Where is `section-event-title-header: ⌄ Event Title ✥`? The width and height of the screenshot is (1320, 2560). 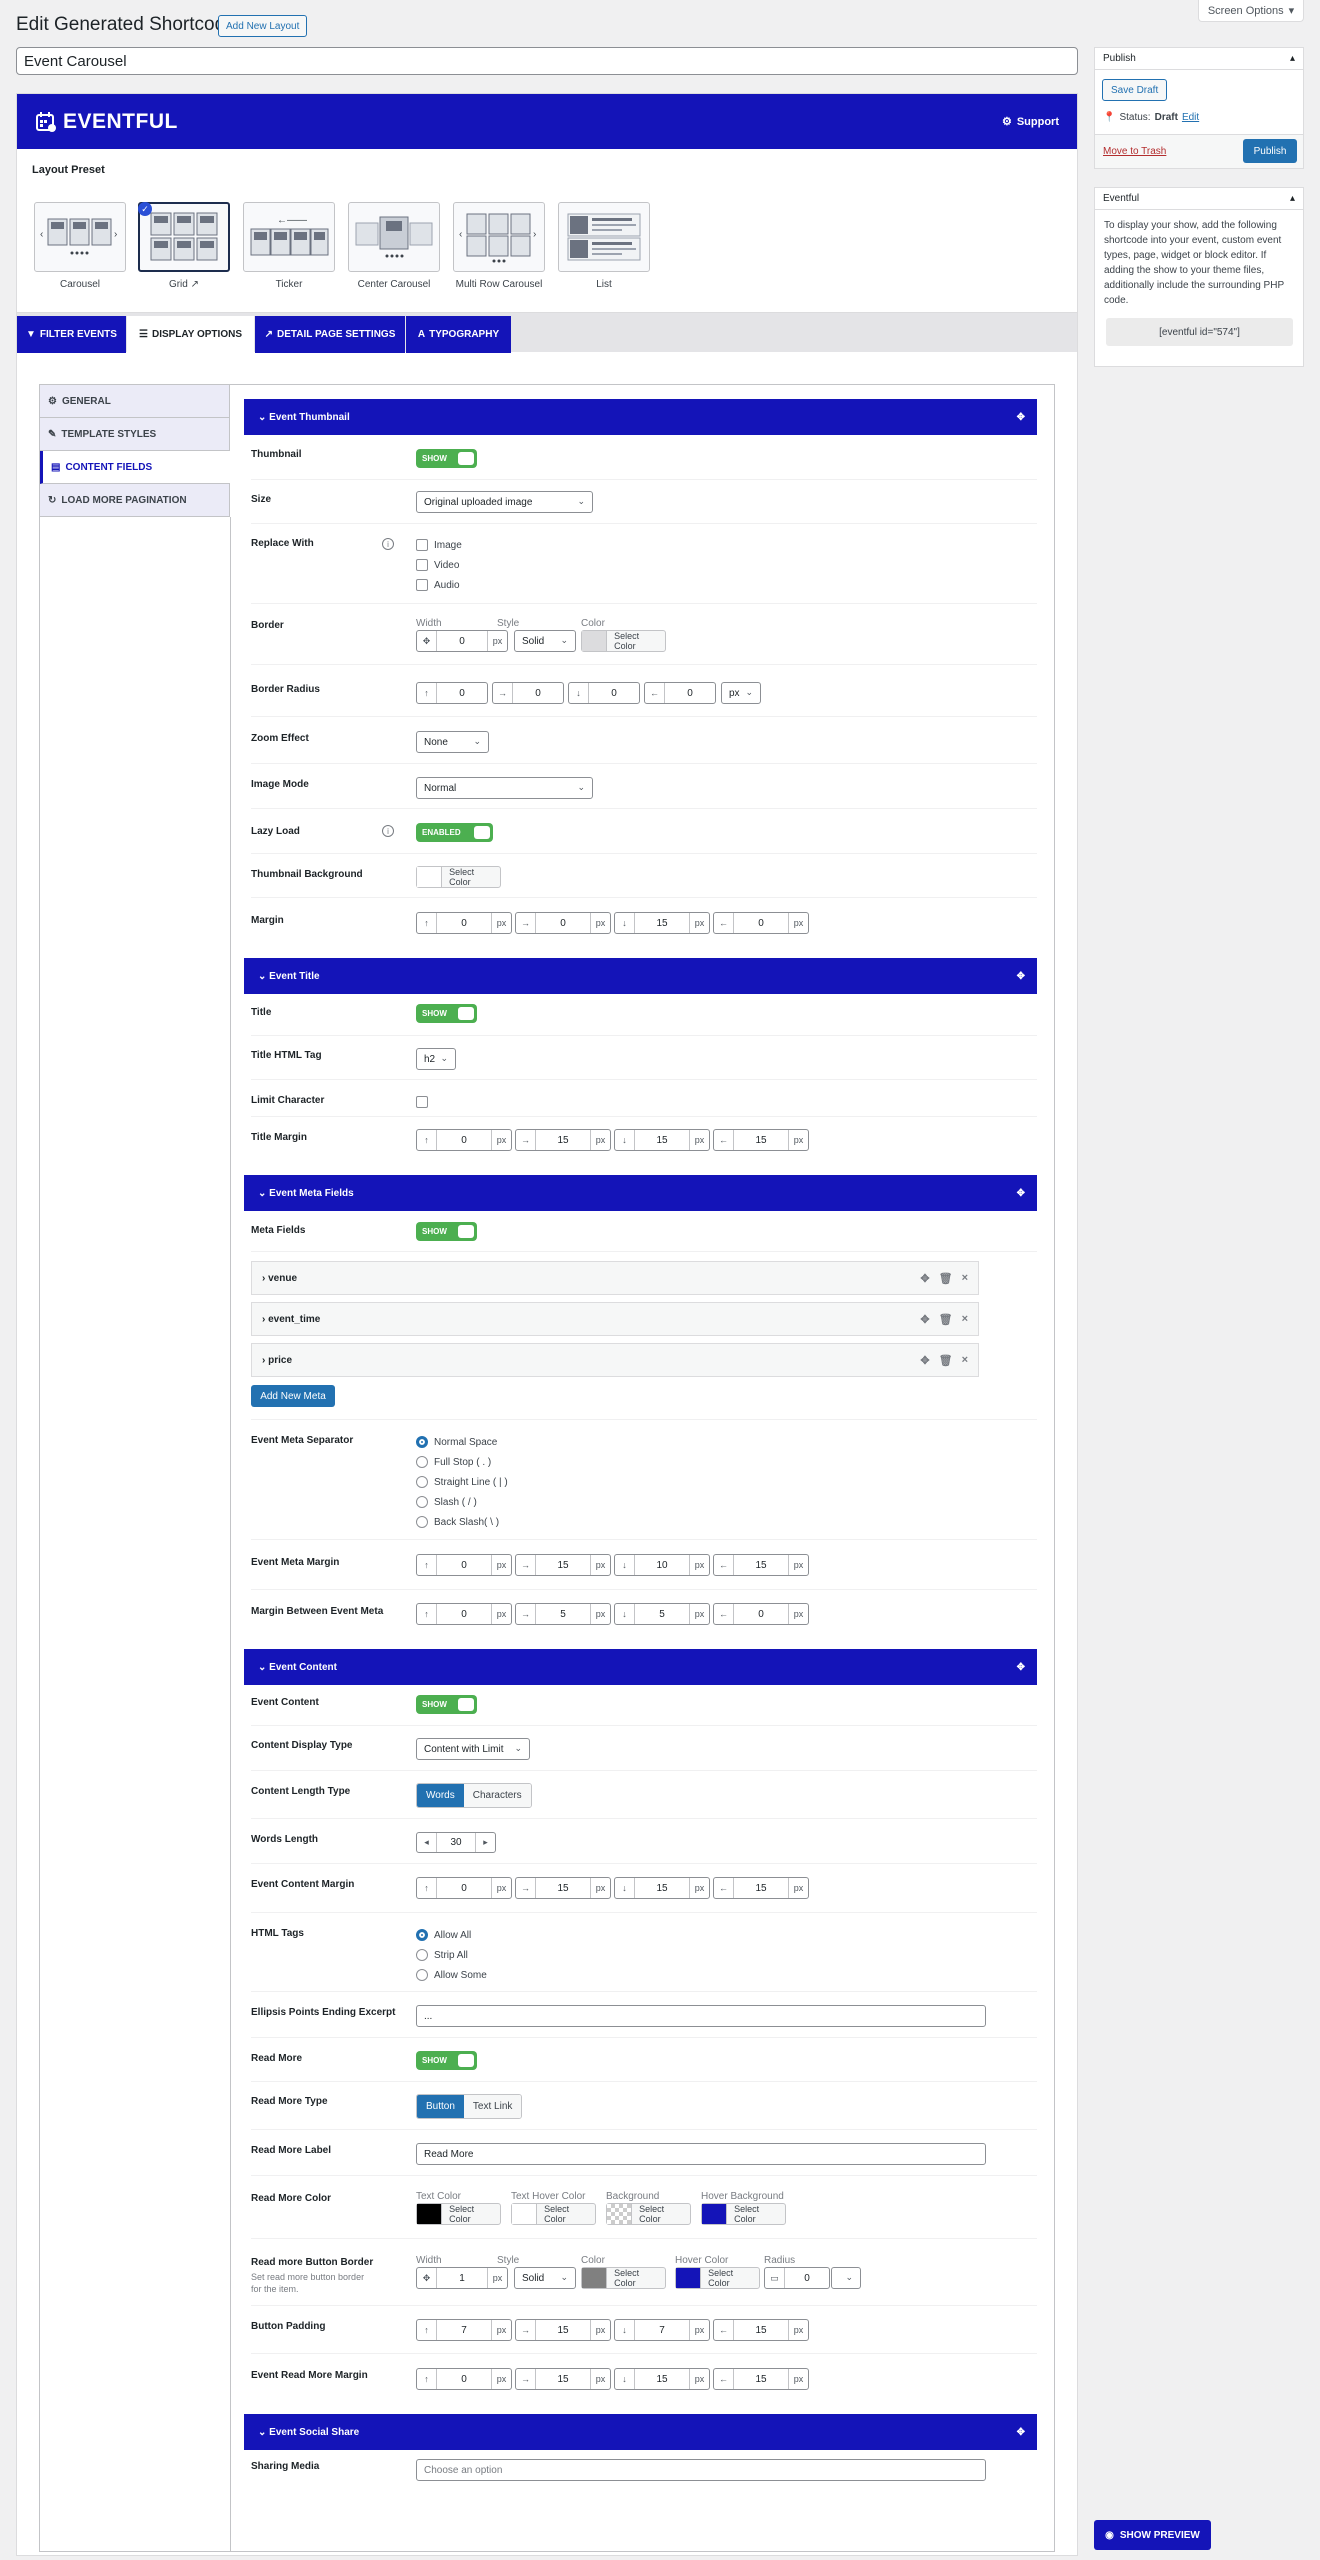
section-event-title-header: ⌄ Event Title ✥ is located at coordinates (640, 976).